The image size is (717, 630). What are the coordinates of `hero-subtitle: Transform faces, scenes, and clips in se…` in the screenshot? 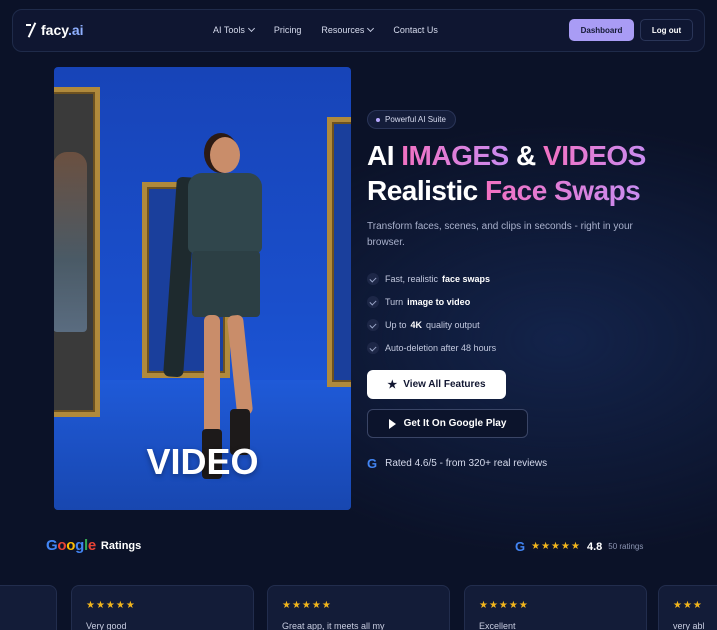 It's located at (500, 234).